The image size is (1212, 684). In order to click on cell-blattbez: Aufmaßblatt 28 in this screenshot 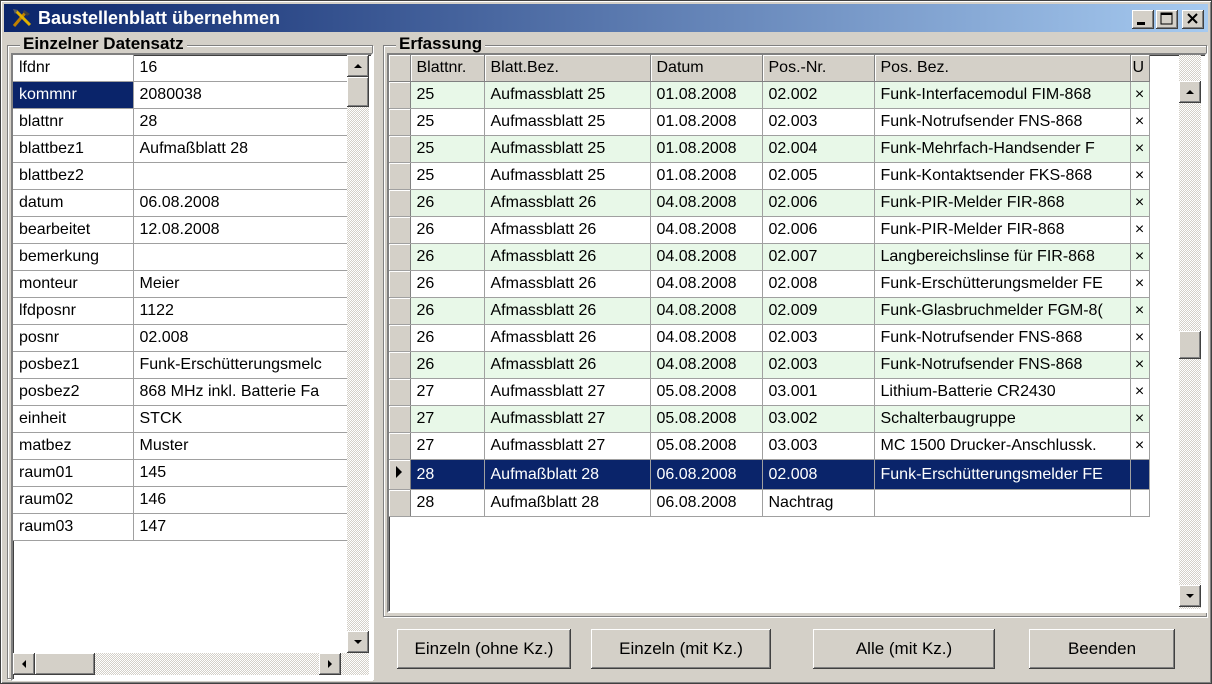, I will do `click(567, 474)`.